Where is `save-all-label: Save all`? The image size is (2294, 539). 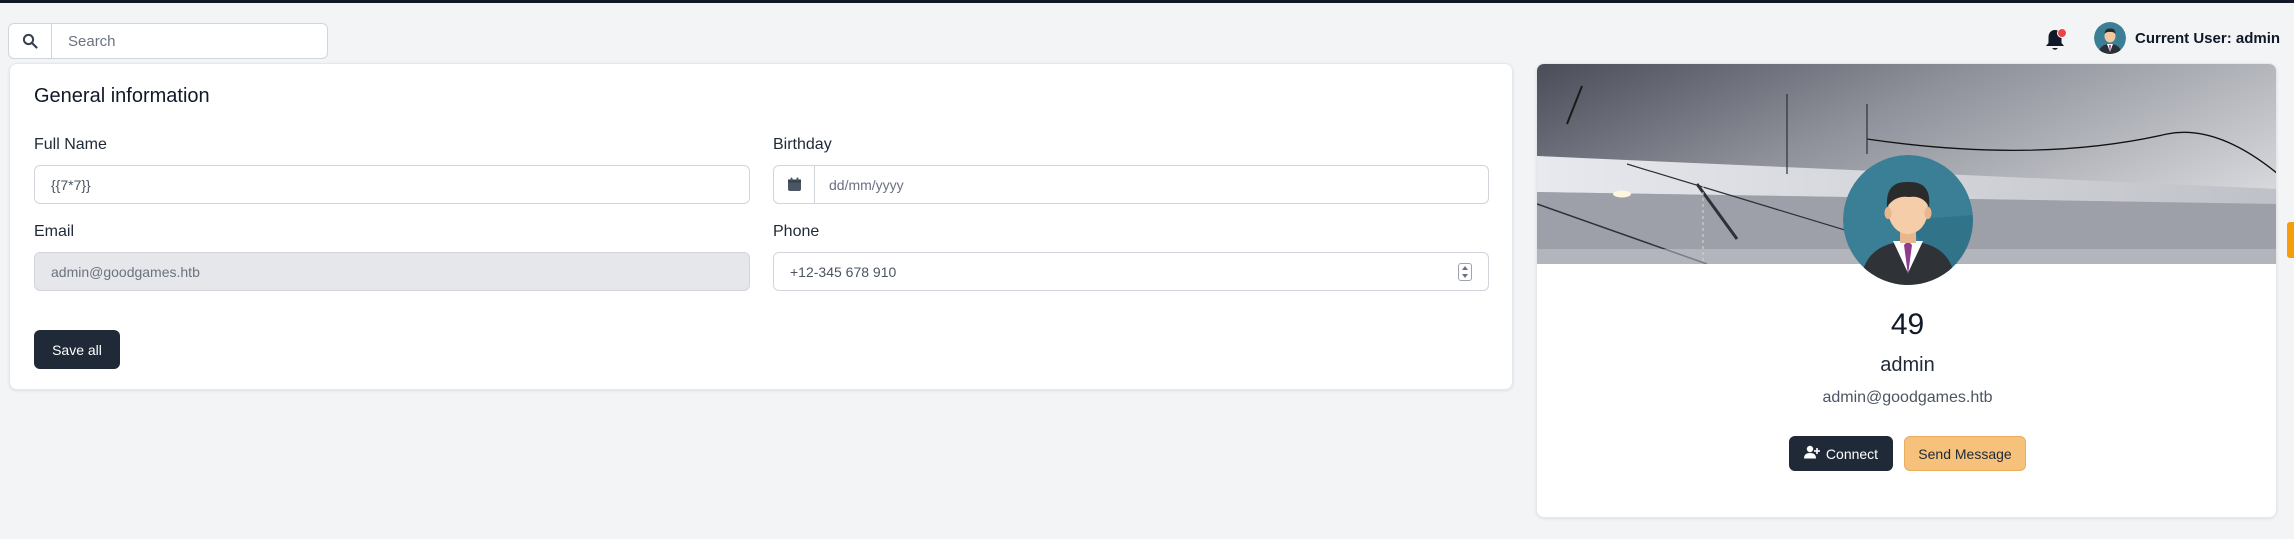
save-all-label: Save all is located at coordinates (77, 349).